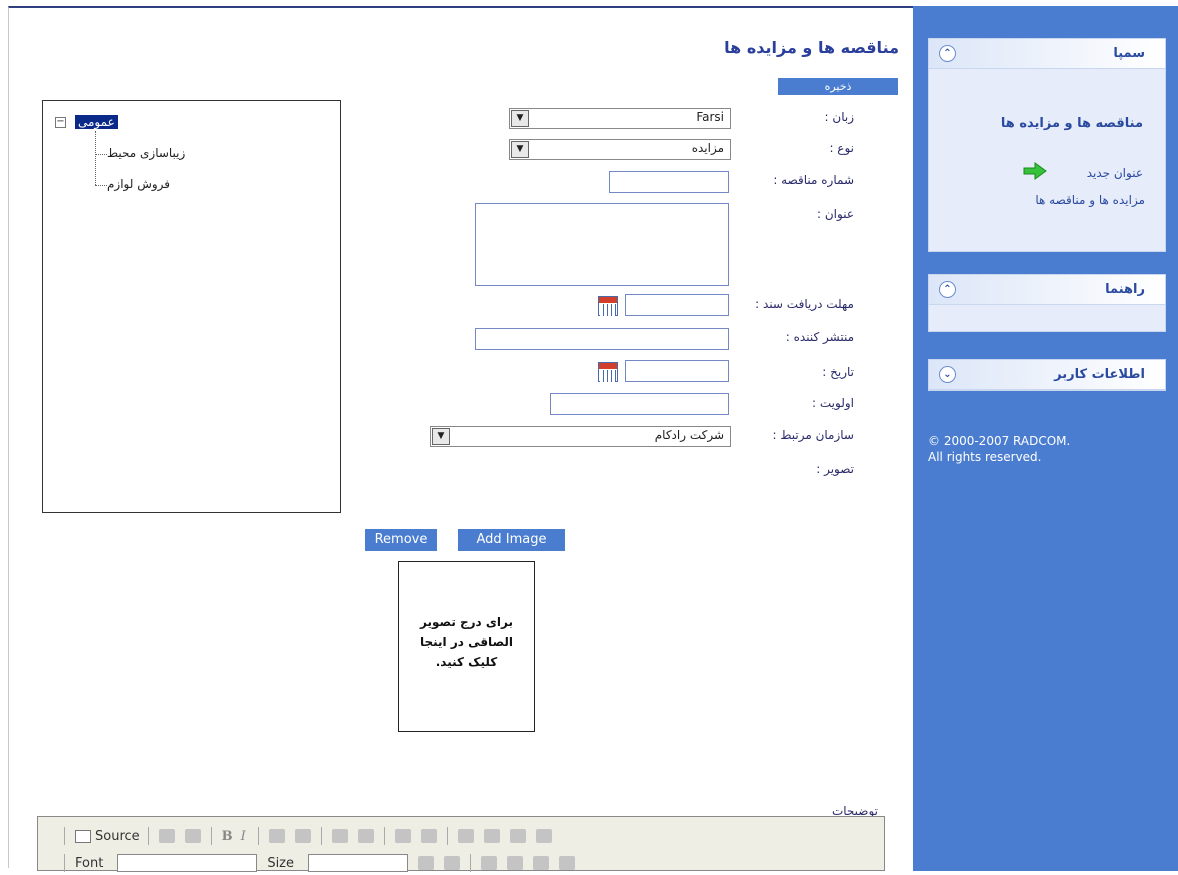 This screenshot has height=875, width=1178. Describe the element at coordinates (1090, 200) in the screenshot. I see `tenders-list-link: مزایده ها و مناقصه ها` at that location.